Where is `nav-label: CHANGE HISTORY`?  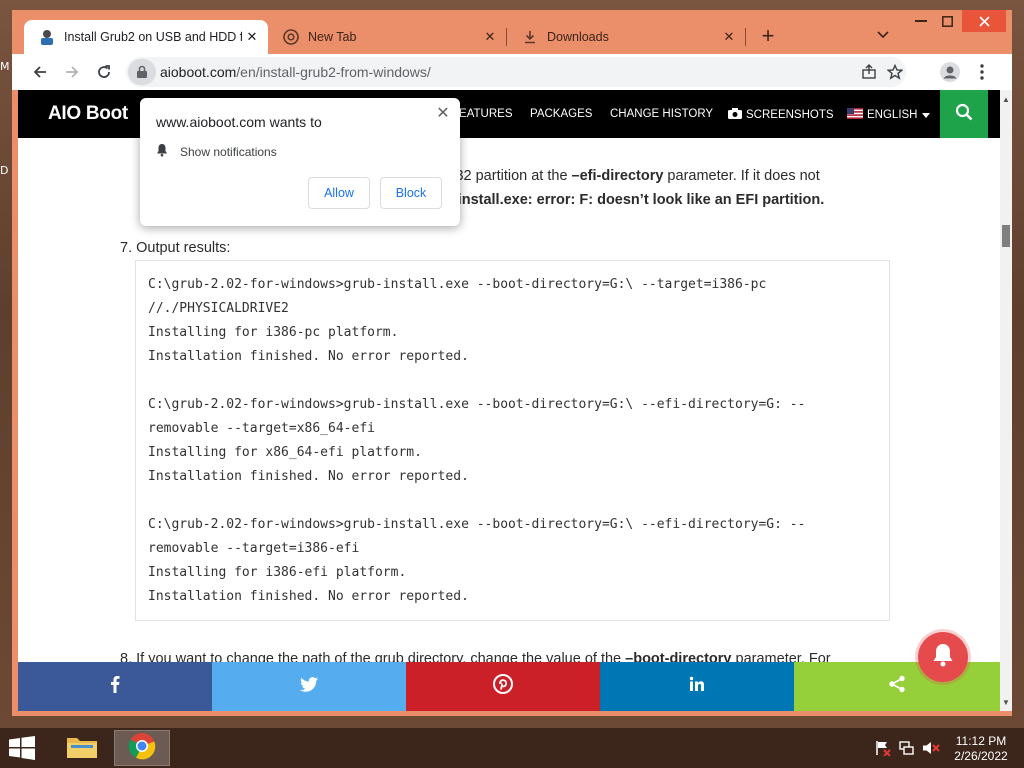
nav-label: CHANGE HISTORY is located at coordinates (662, 114).